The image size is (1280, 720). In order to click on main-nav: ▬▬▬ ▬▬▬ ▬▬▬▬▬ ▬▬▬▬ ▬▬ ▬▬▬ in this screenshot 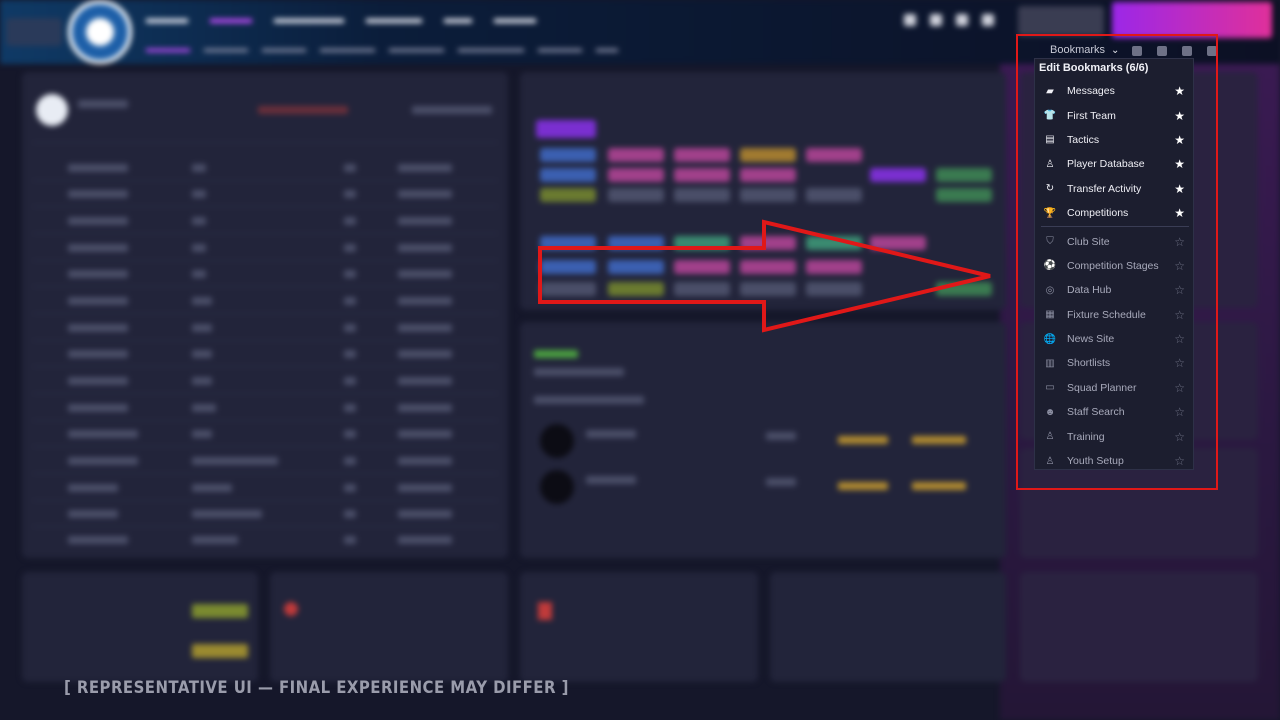, I will do `click(341, 18)`.